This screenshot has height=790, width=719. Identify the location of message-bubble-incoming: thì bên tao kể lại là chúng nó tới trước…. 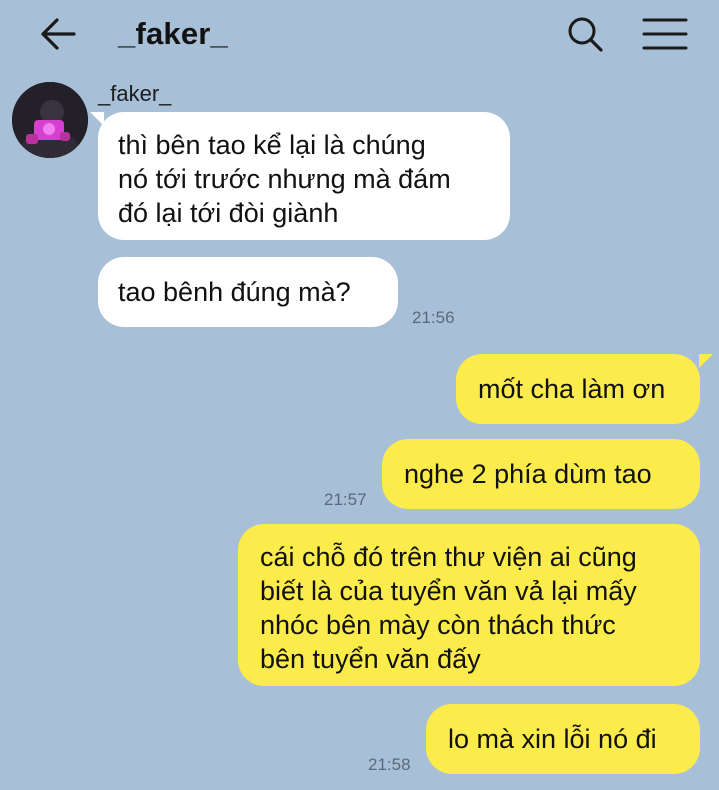
(304, 176).